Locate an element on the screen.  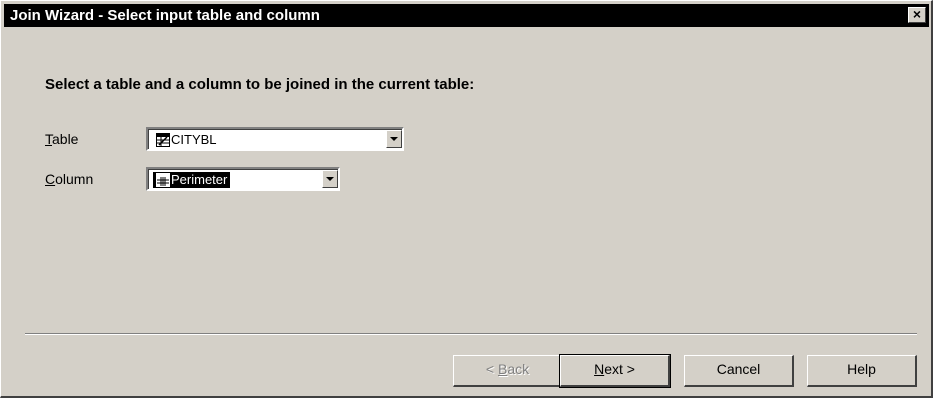
table-dropdown: CITYBL is located at coordinates (275, 139).